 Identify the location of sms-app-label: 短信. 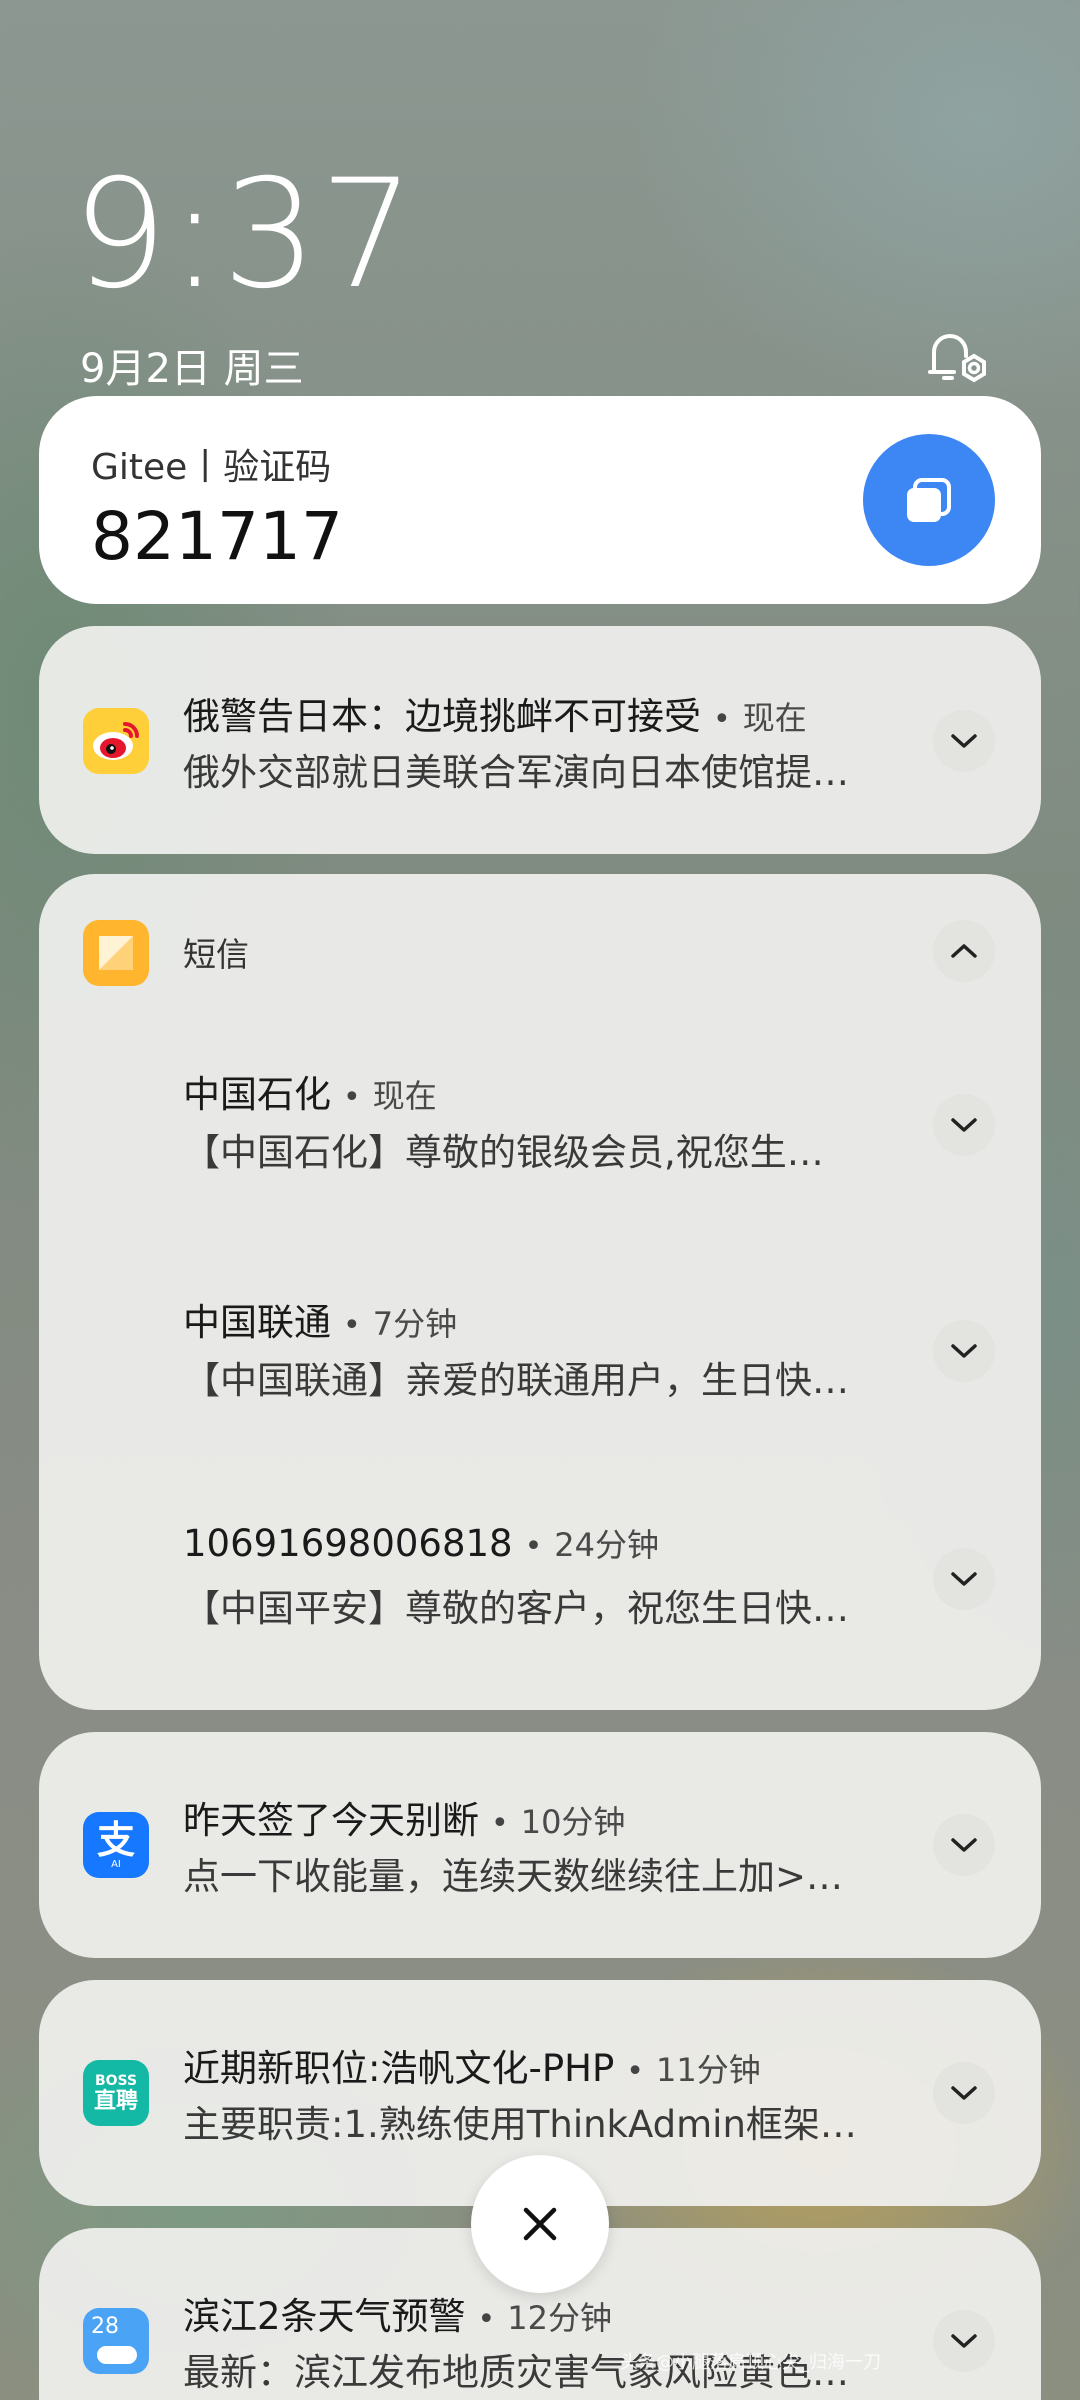
(216, 954).